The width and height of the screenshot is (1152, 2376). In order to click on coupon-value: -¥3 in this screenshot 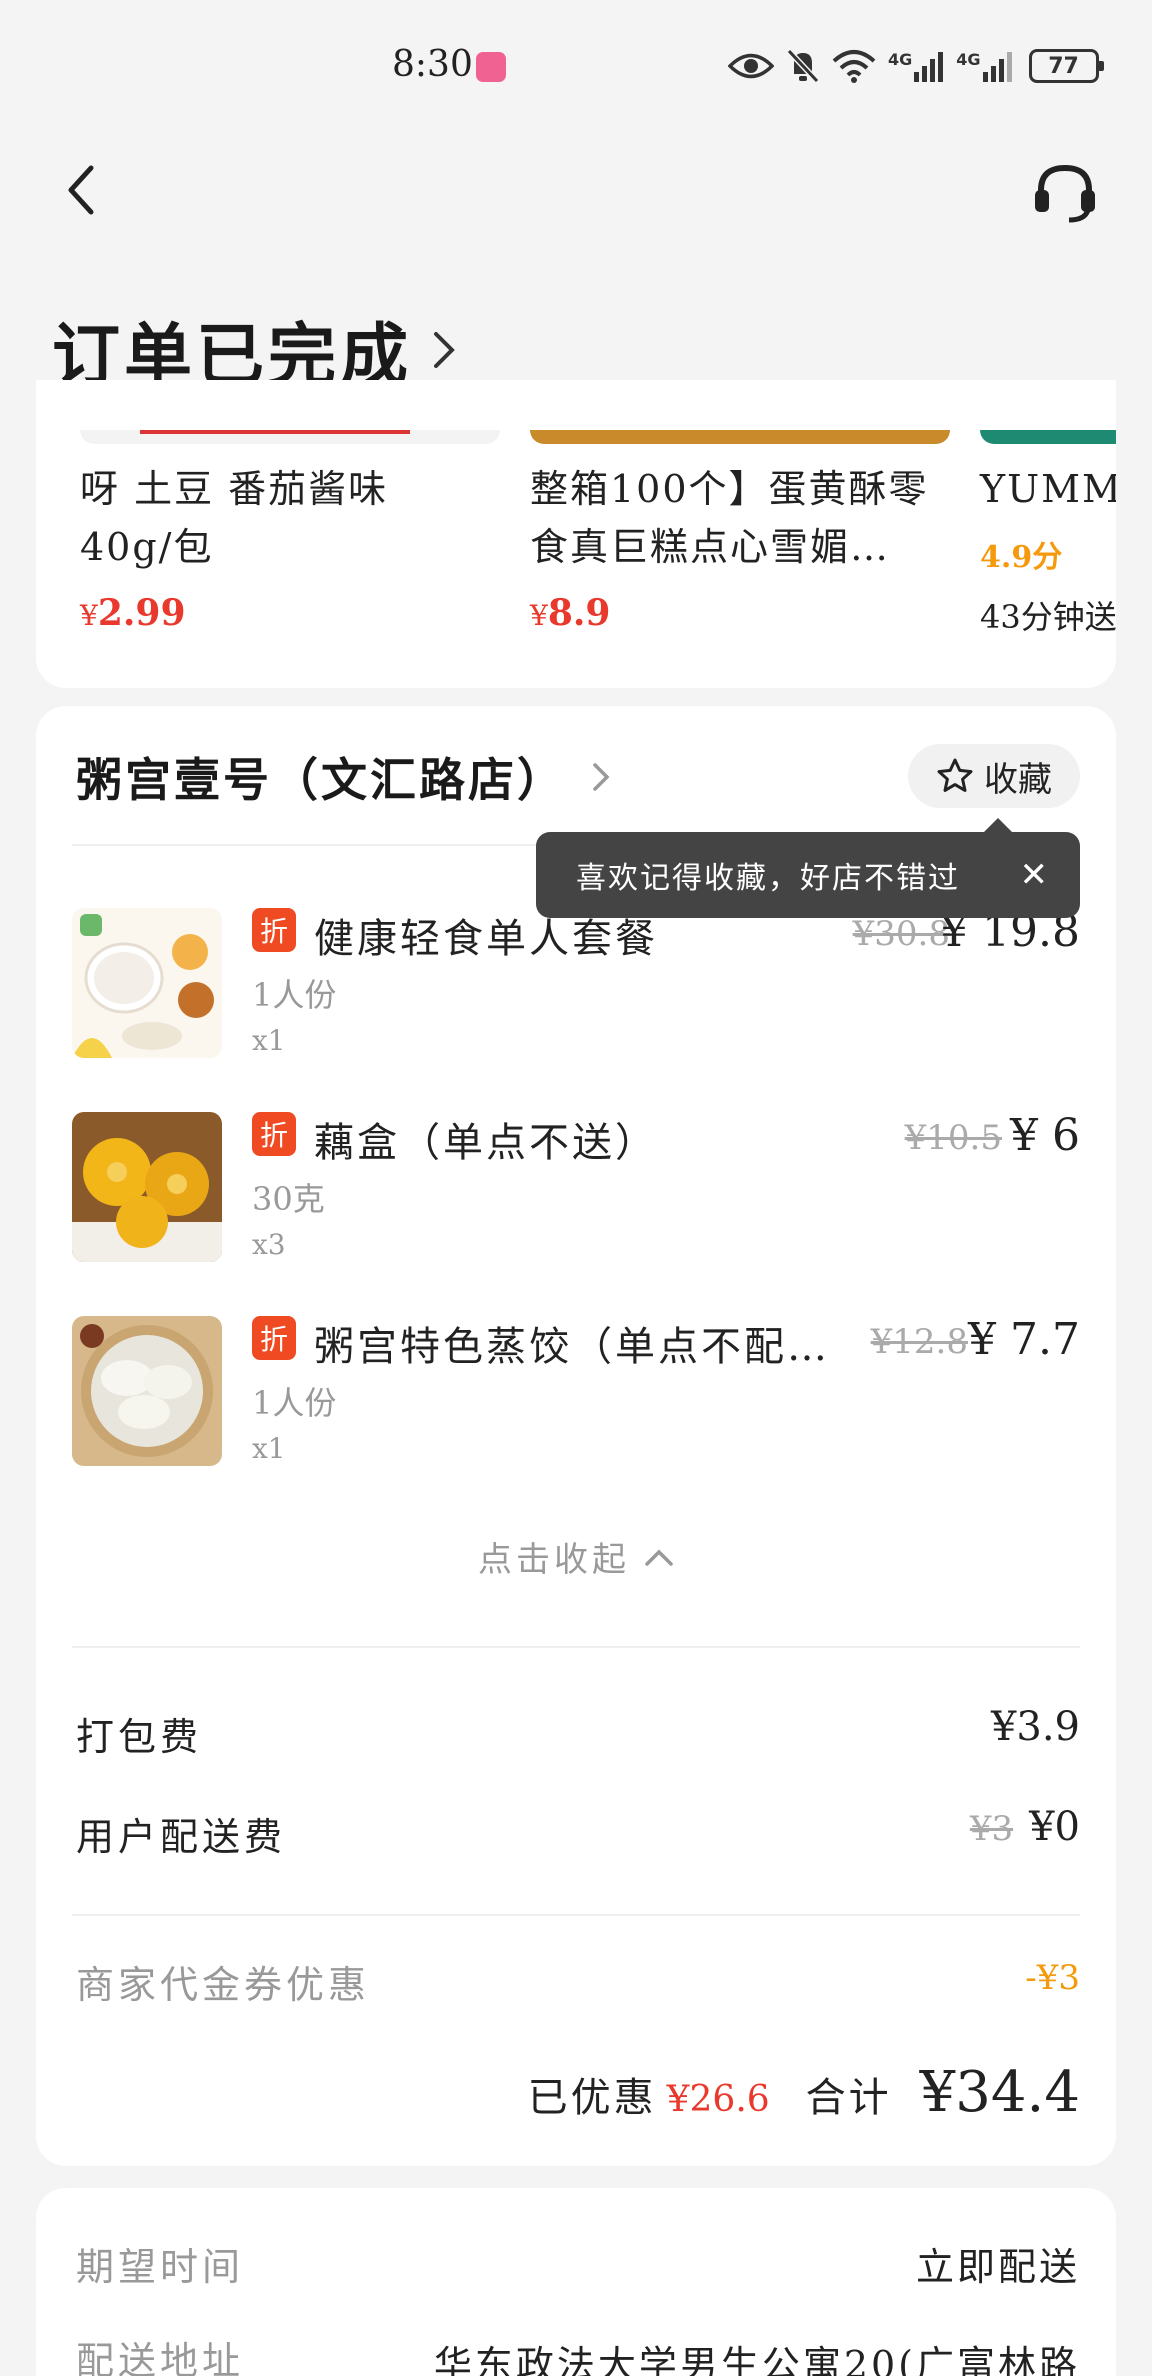, I will do `click(1052, 1978)`.